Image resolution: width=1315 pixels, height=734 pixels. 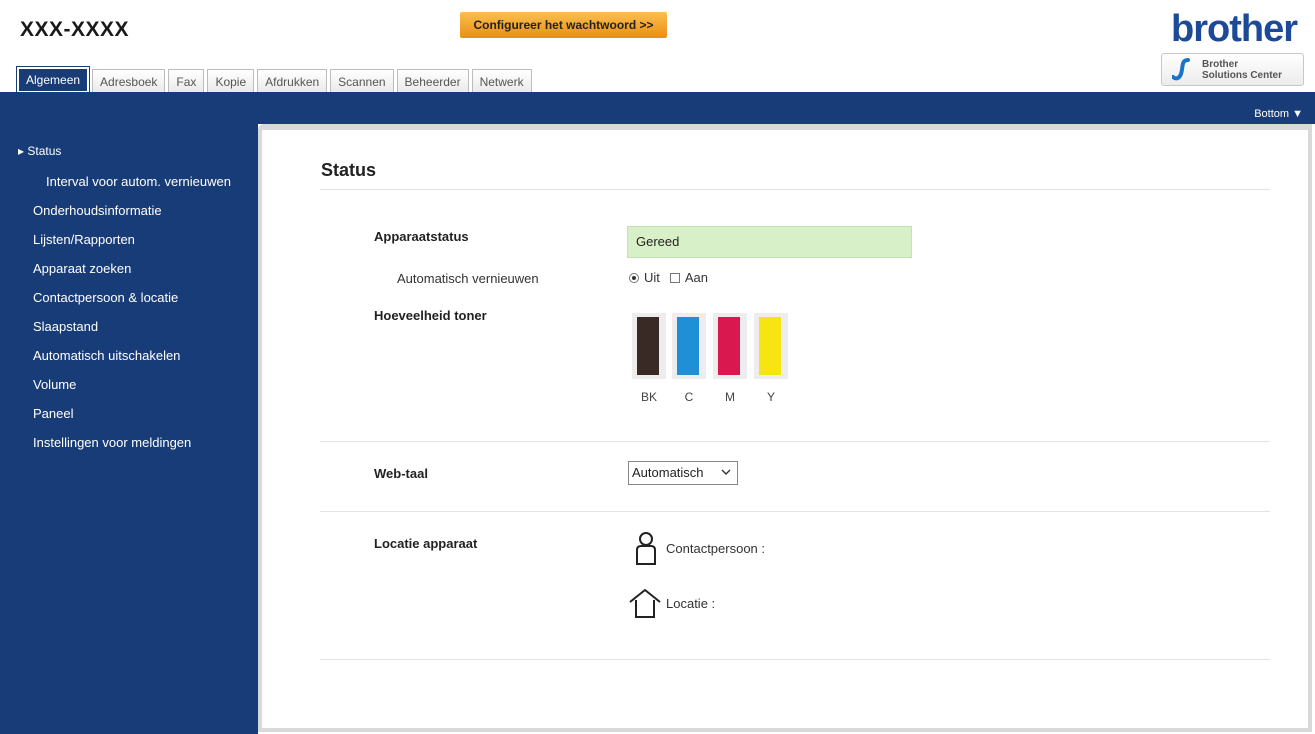 I want to click on tab-kopie: Kopie, so click(x=231, y=81).